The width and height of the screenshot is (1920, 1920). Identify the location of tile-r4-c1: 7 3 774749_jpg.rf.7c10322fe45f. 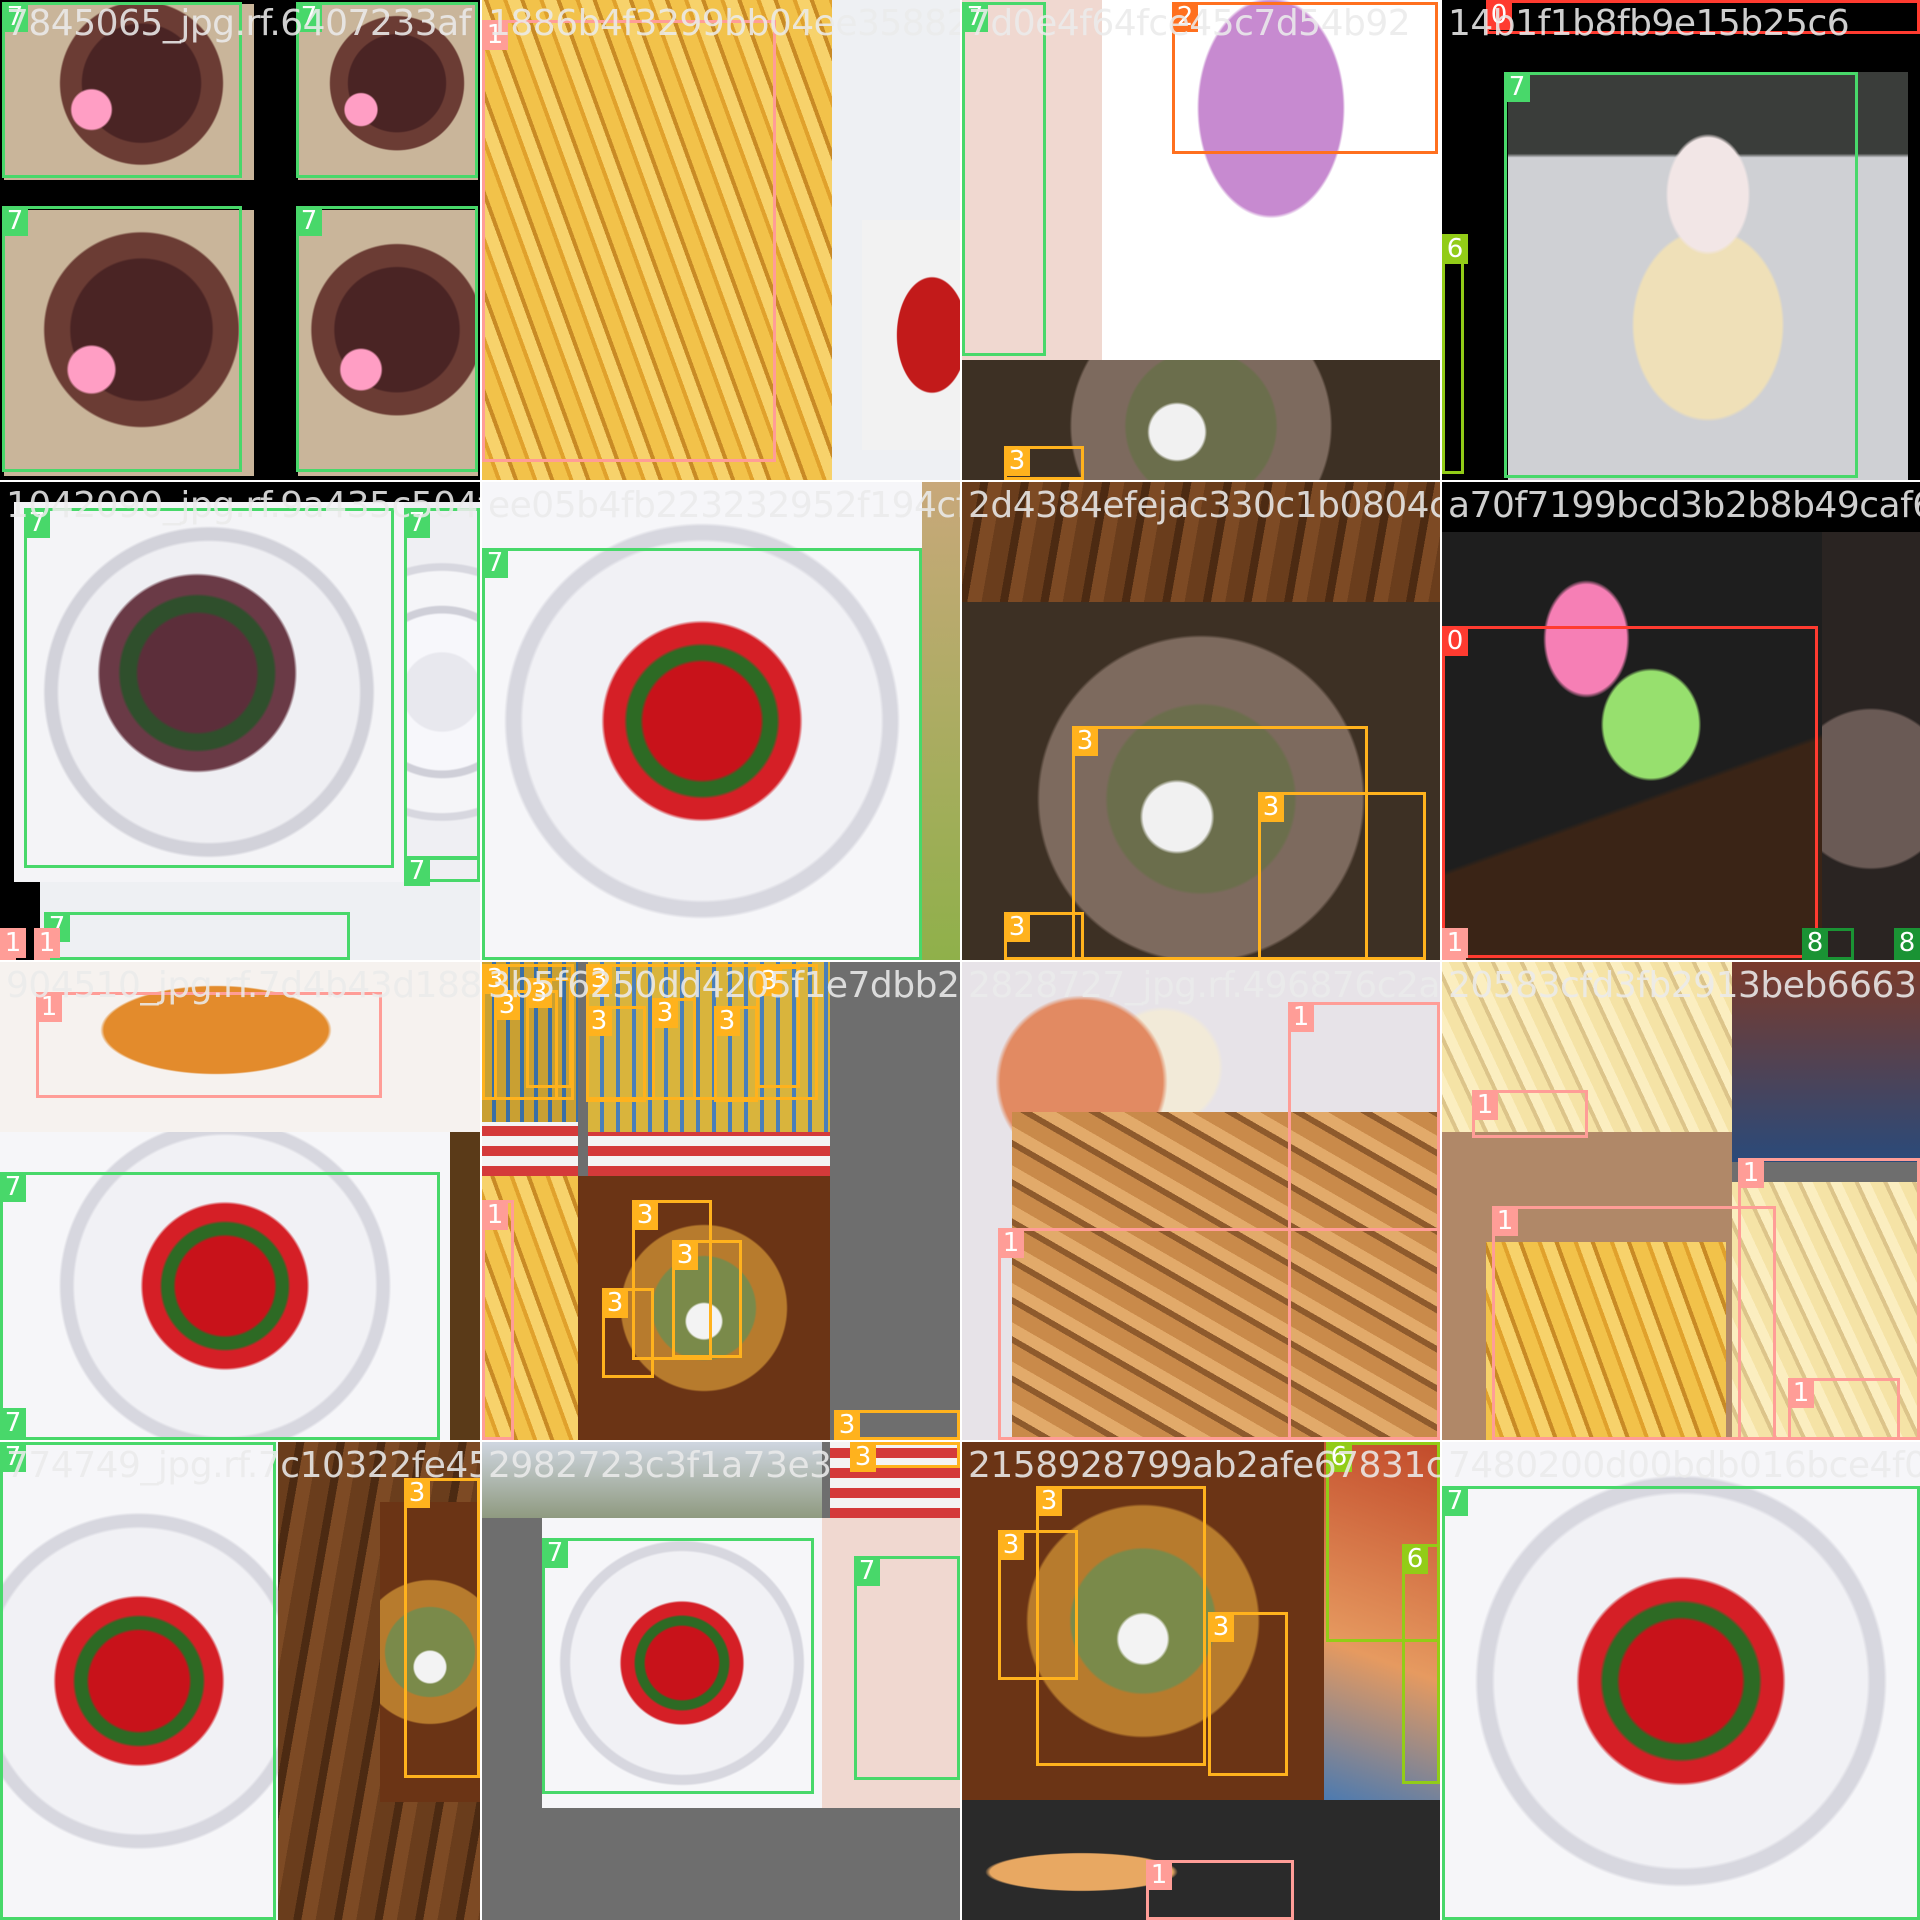
(240, 1681).